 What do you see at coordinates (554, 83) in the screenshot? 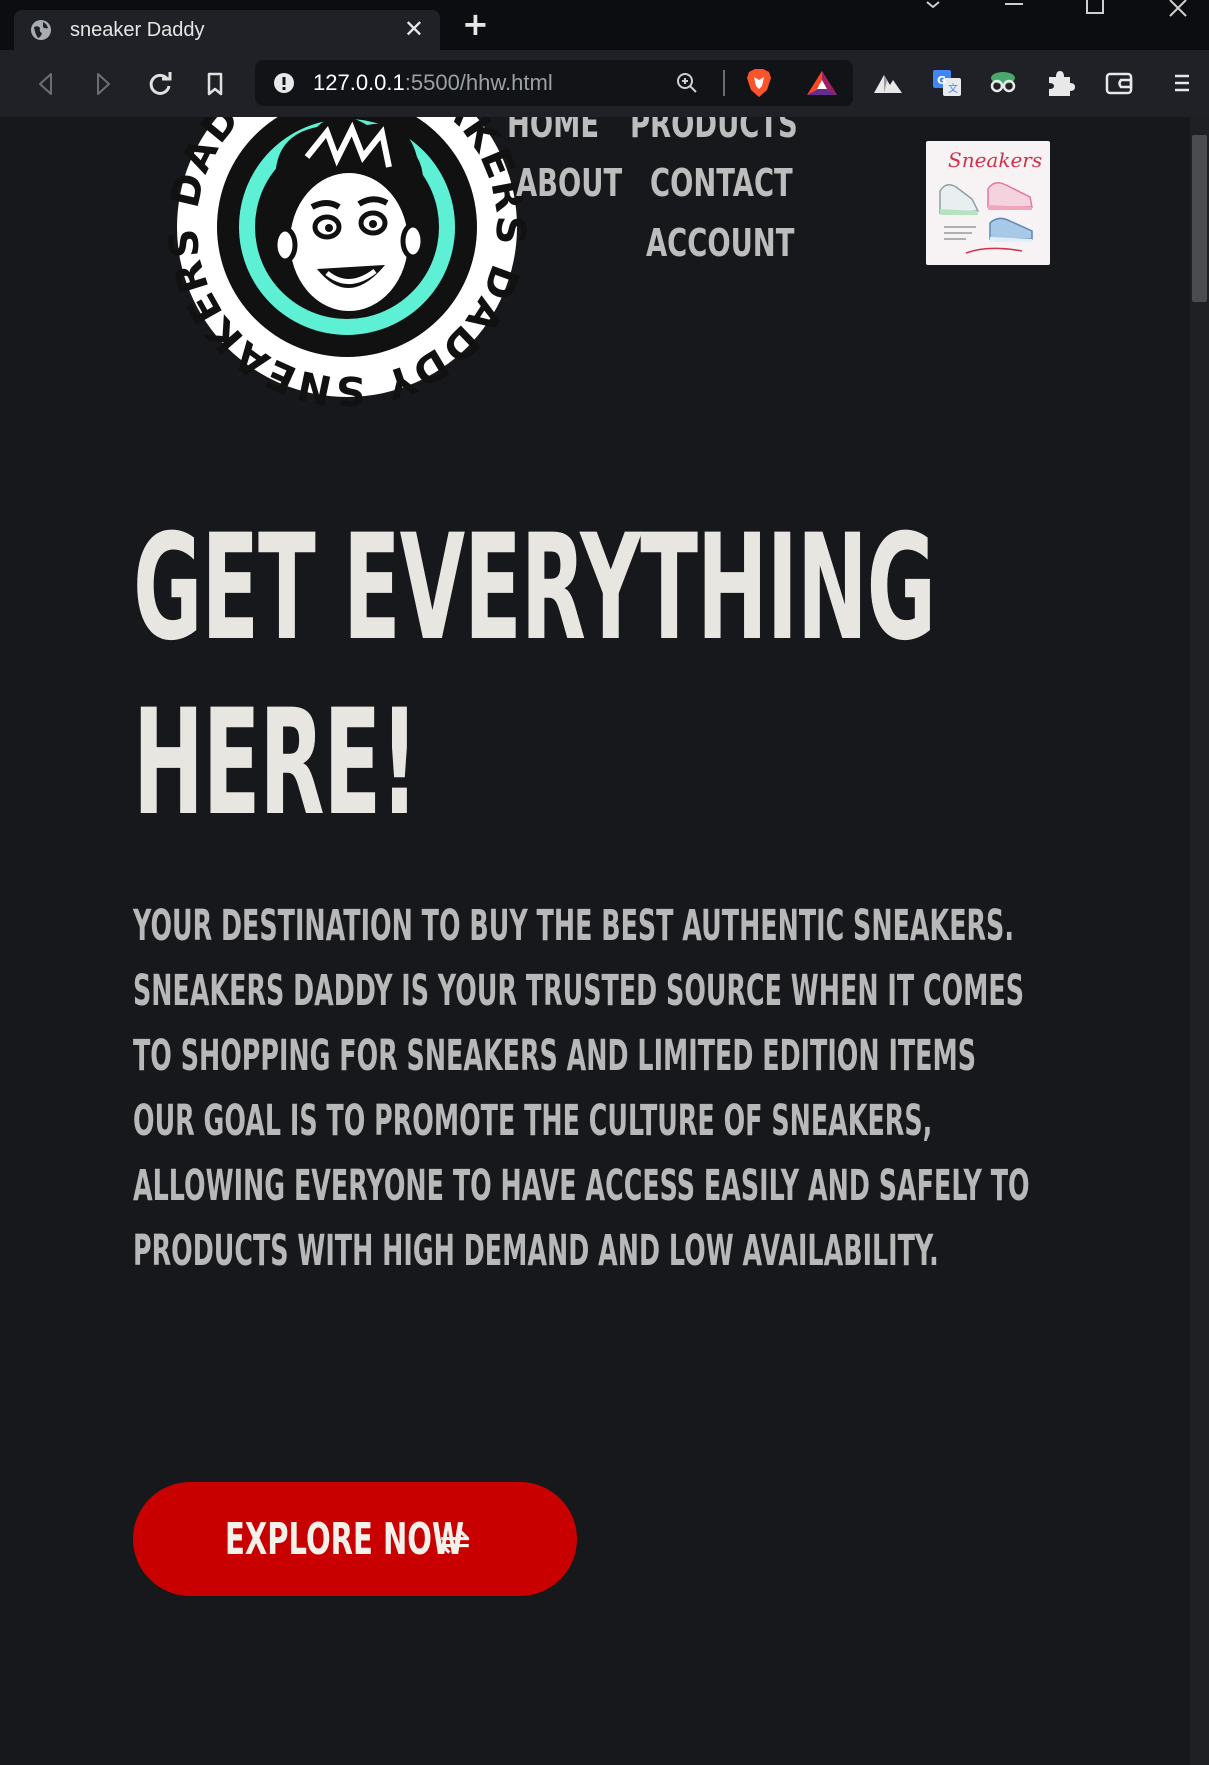
I see `address-bar: 127.0.0.1:5500/hhw.html` at bounding box center [554, 83].